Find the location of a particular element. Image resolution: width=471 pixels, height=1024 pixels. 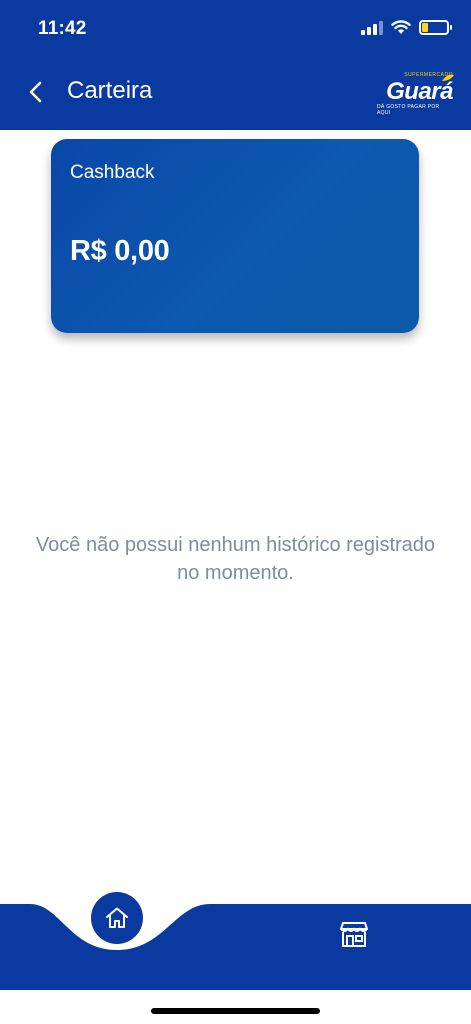

status-bar: 11:42 is located at coordinates (235, 30).